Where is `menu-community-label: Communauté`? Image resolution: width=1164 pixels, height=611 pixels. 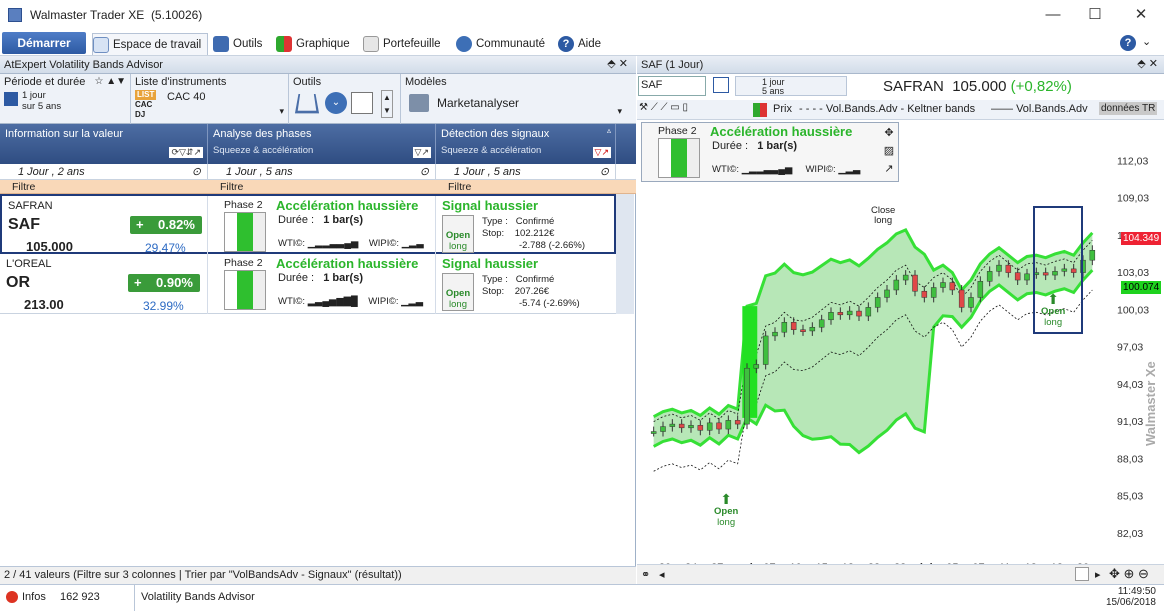 menu-community-label: Communauté is located at coordinates (511, 44).